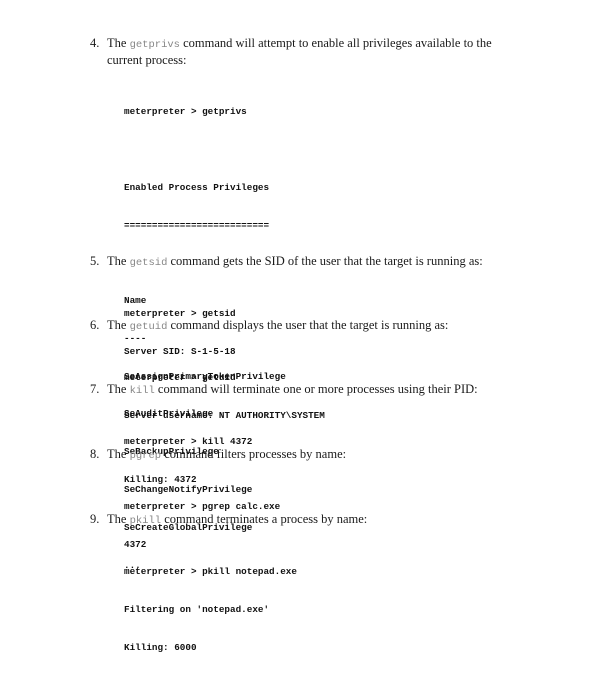 The height and width of the screenshot is (680, 600). What do you see at coordinates (160, 647) in the screenshot?
I see `code-line: Killing: 6000` at bounding box center [160, 647].